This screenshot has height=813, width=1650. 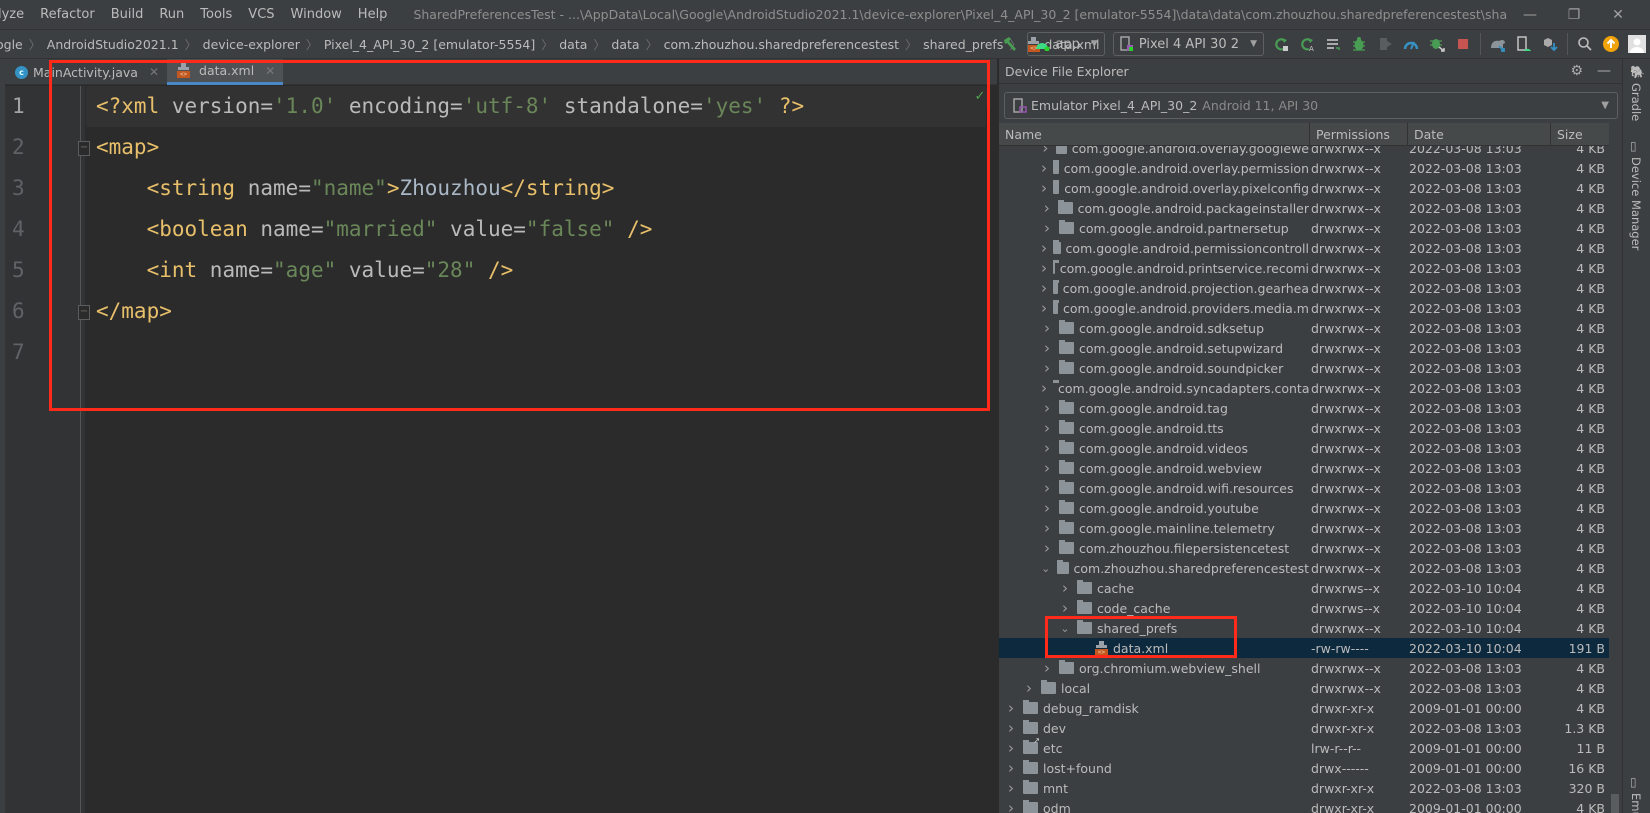 I want to click on search-icon, so click(x=1585, y=44).